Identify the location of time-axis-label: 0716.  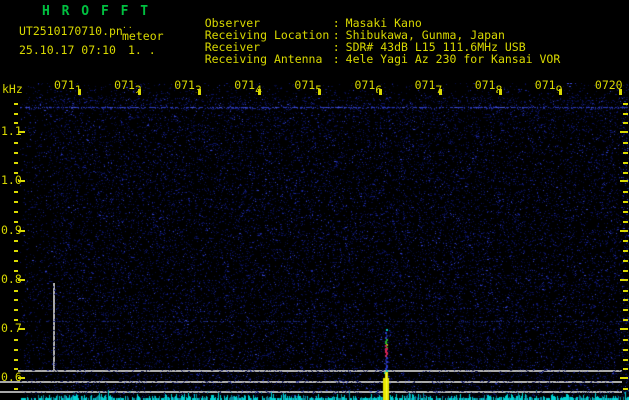
(368, 86).